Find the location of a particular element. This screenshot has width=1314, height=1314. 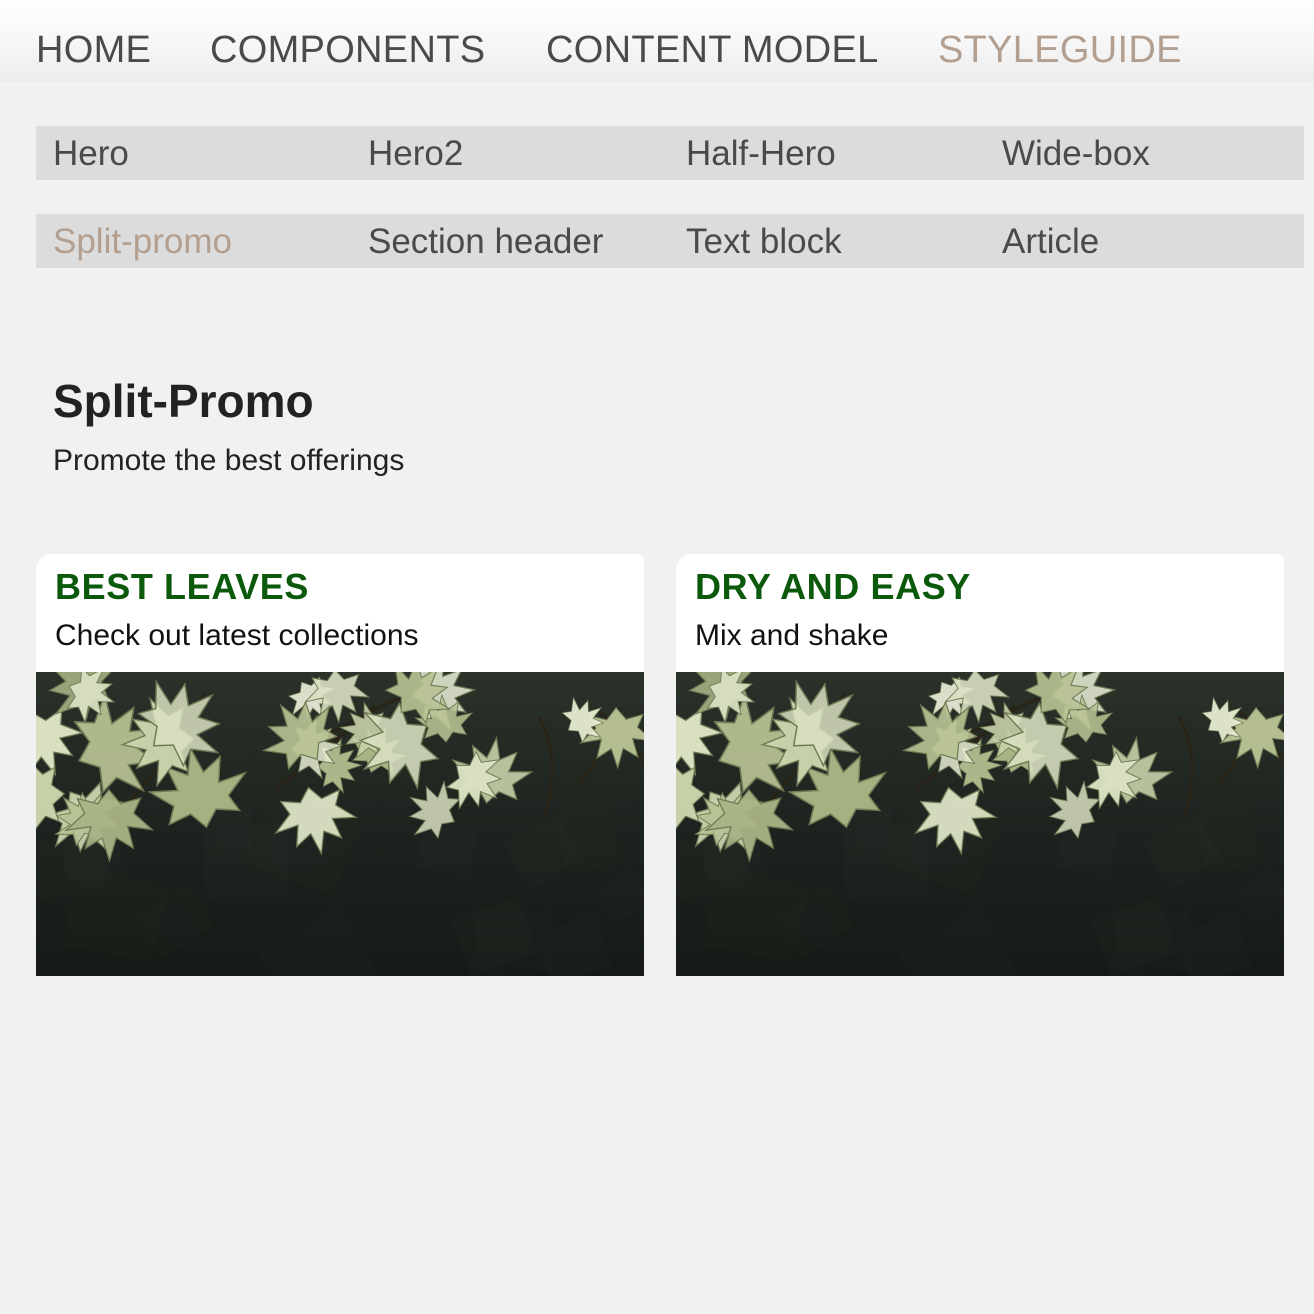

subnav-item-hero: Hero is located at coordinates (91, 154).